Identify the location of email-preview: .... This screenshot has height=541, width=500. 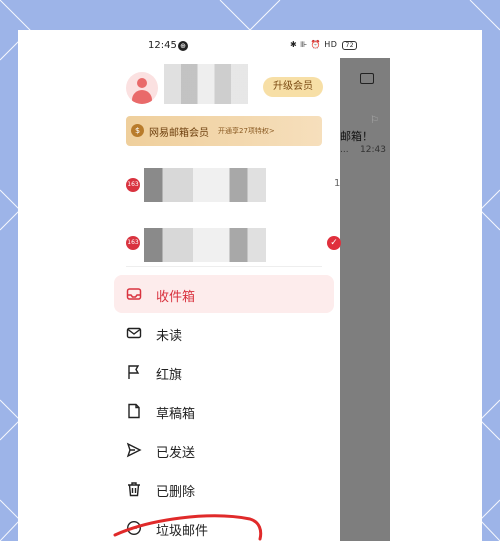
(344, 150).